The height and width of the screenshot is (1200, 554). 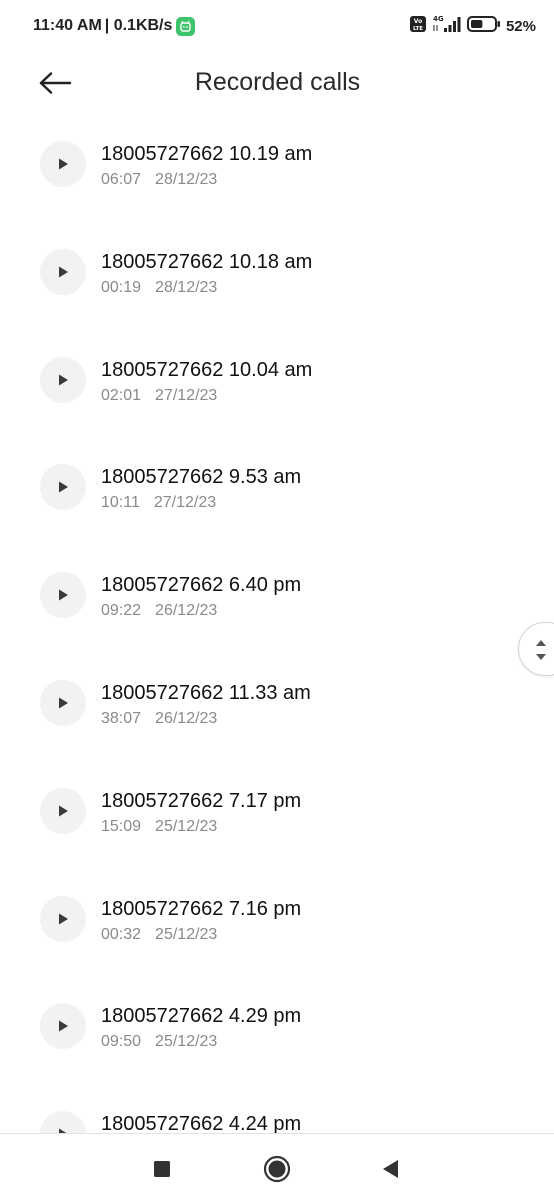 I want to click on recording-title: 18005727662 11.33 am, so click(x=206, y=693).